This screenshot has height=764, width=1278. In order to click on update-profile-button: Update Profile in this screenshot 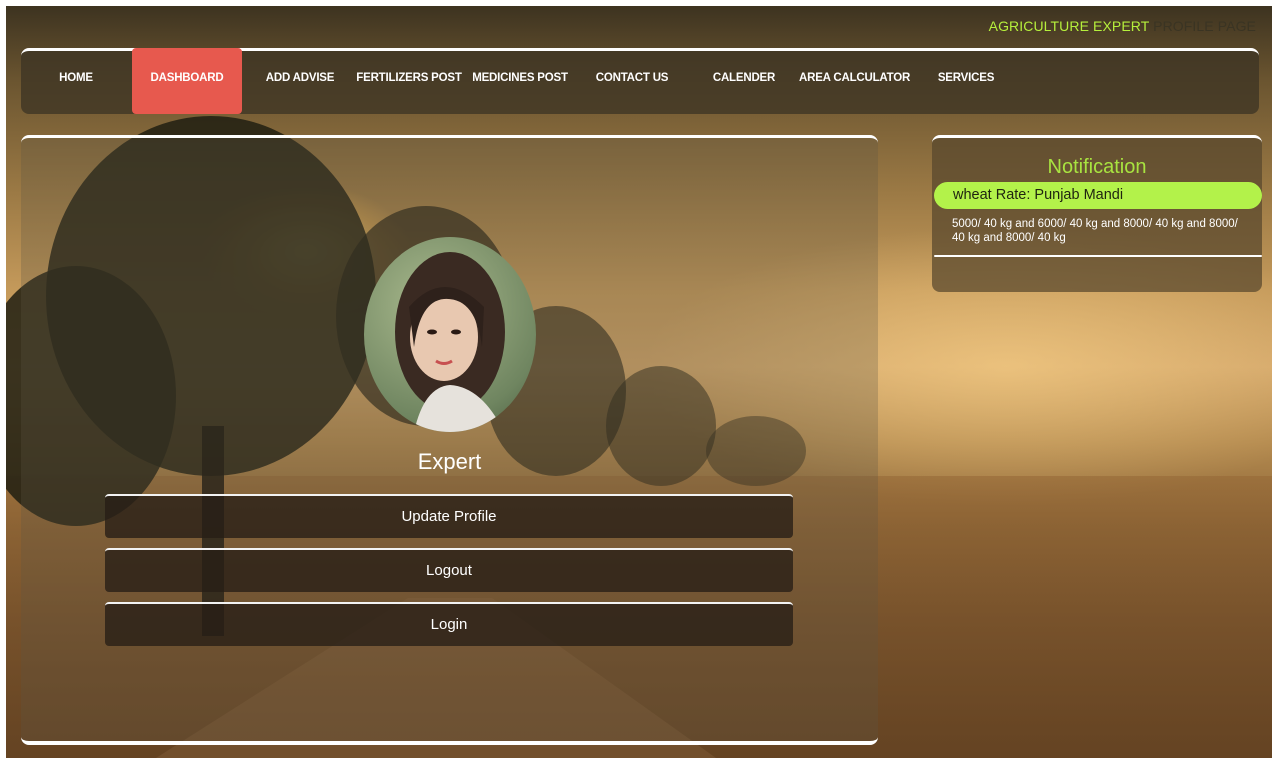, I will do `click(449, 516)`.